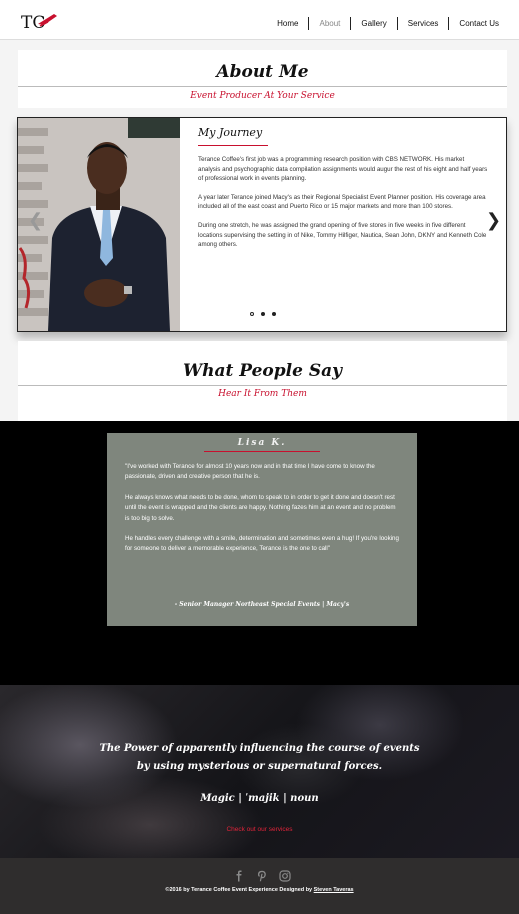 The image size is (519, 914). I want to click on nav-about: About, so click(329, 23).